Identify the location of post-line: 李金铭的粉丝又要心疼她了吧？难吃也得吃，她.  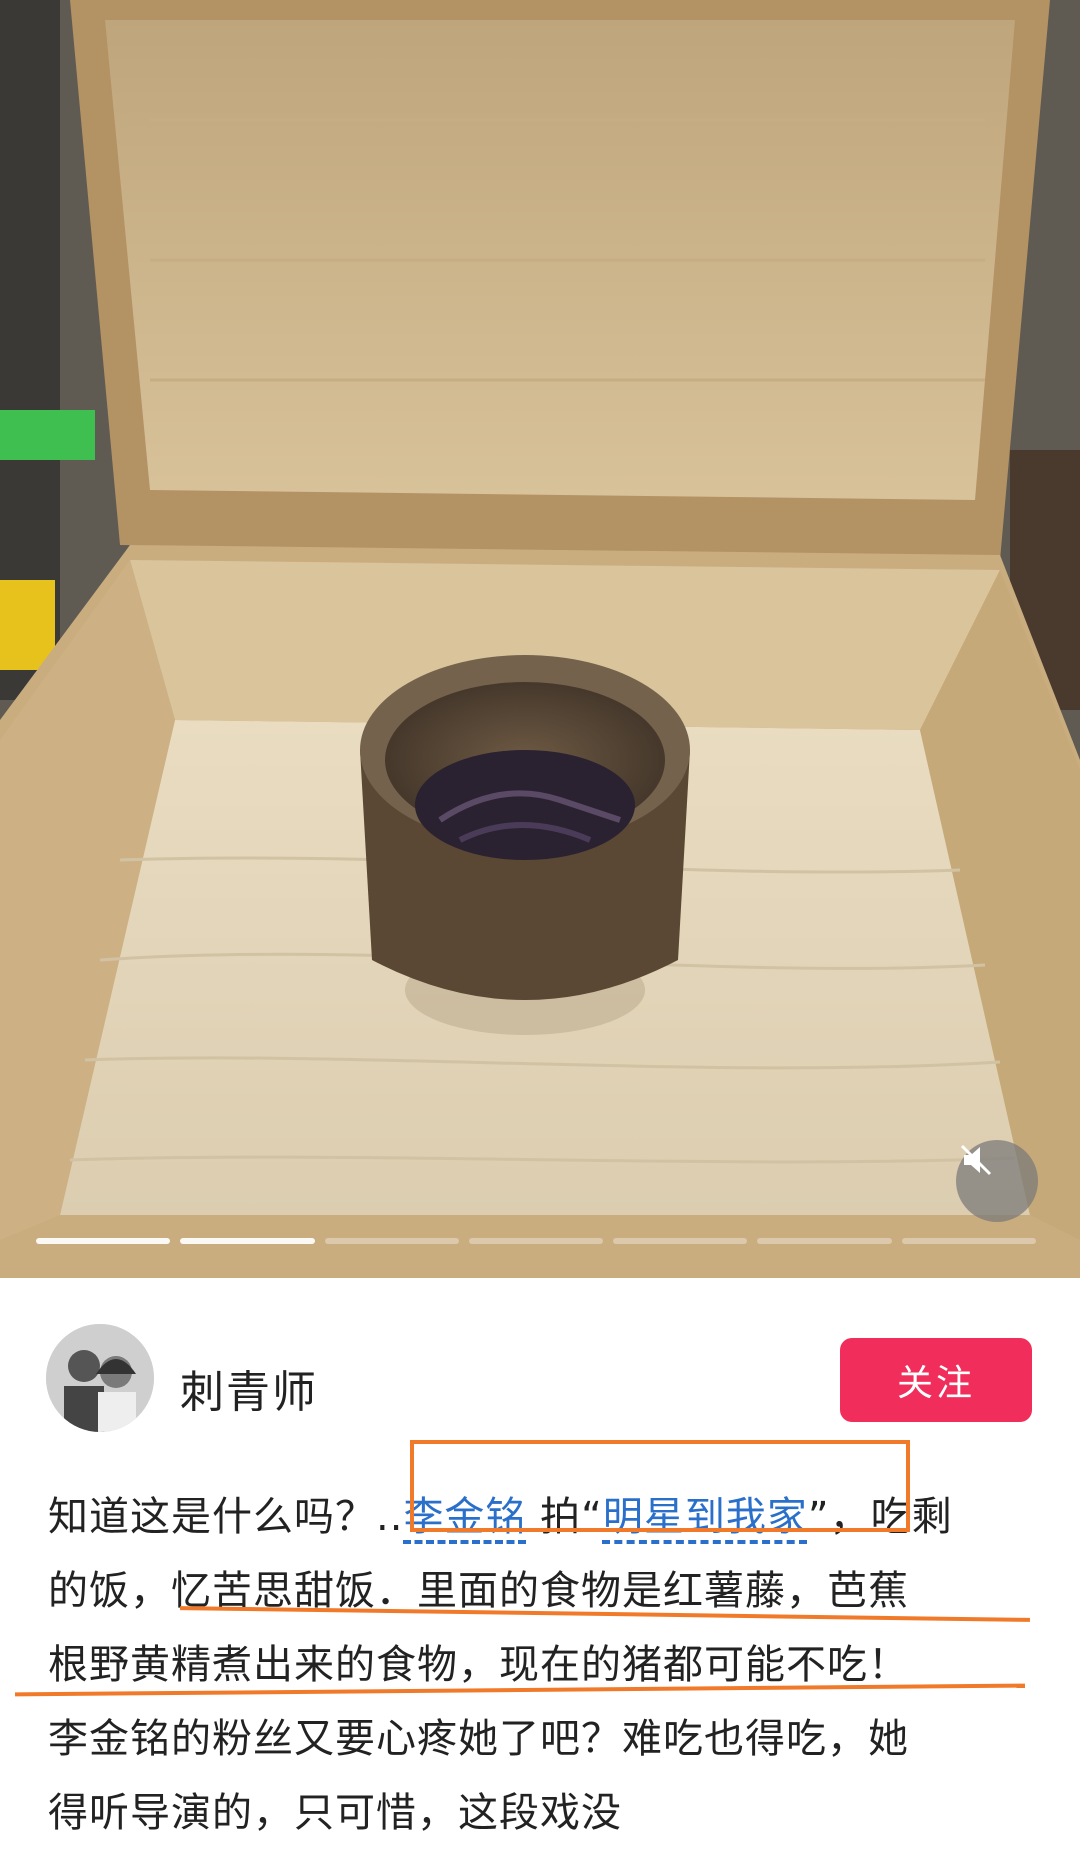
(478, 1739).